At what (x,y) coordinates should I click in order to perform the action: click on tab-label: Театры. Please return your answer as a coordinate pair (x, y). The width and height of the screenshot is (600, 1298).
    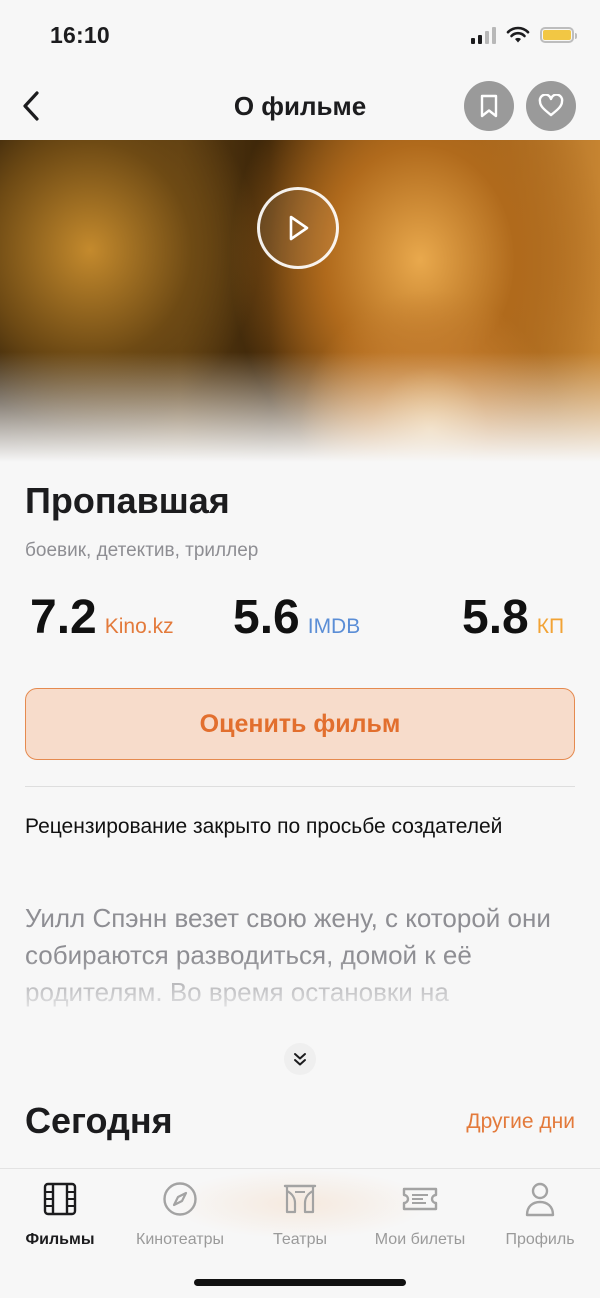
    Looking at the image, I should click on (300, 1239).